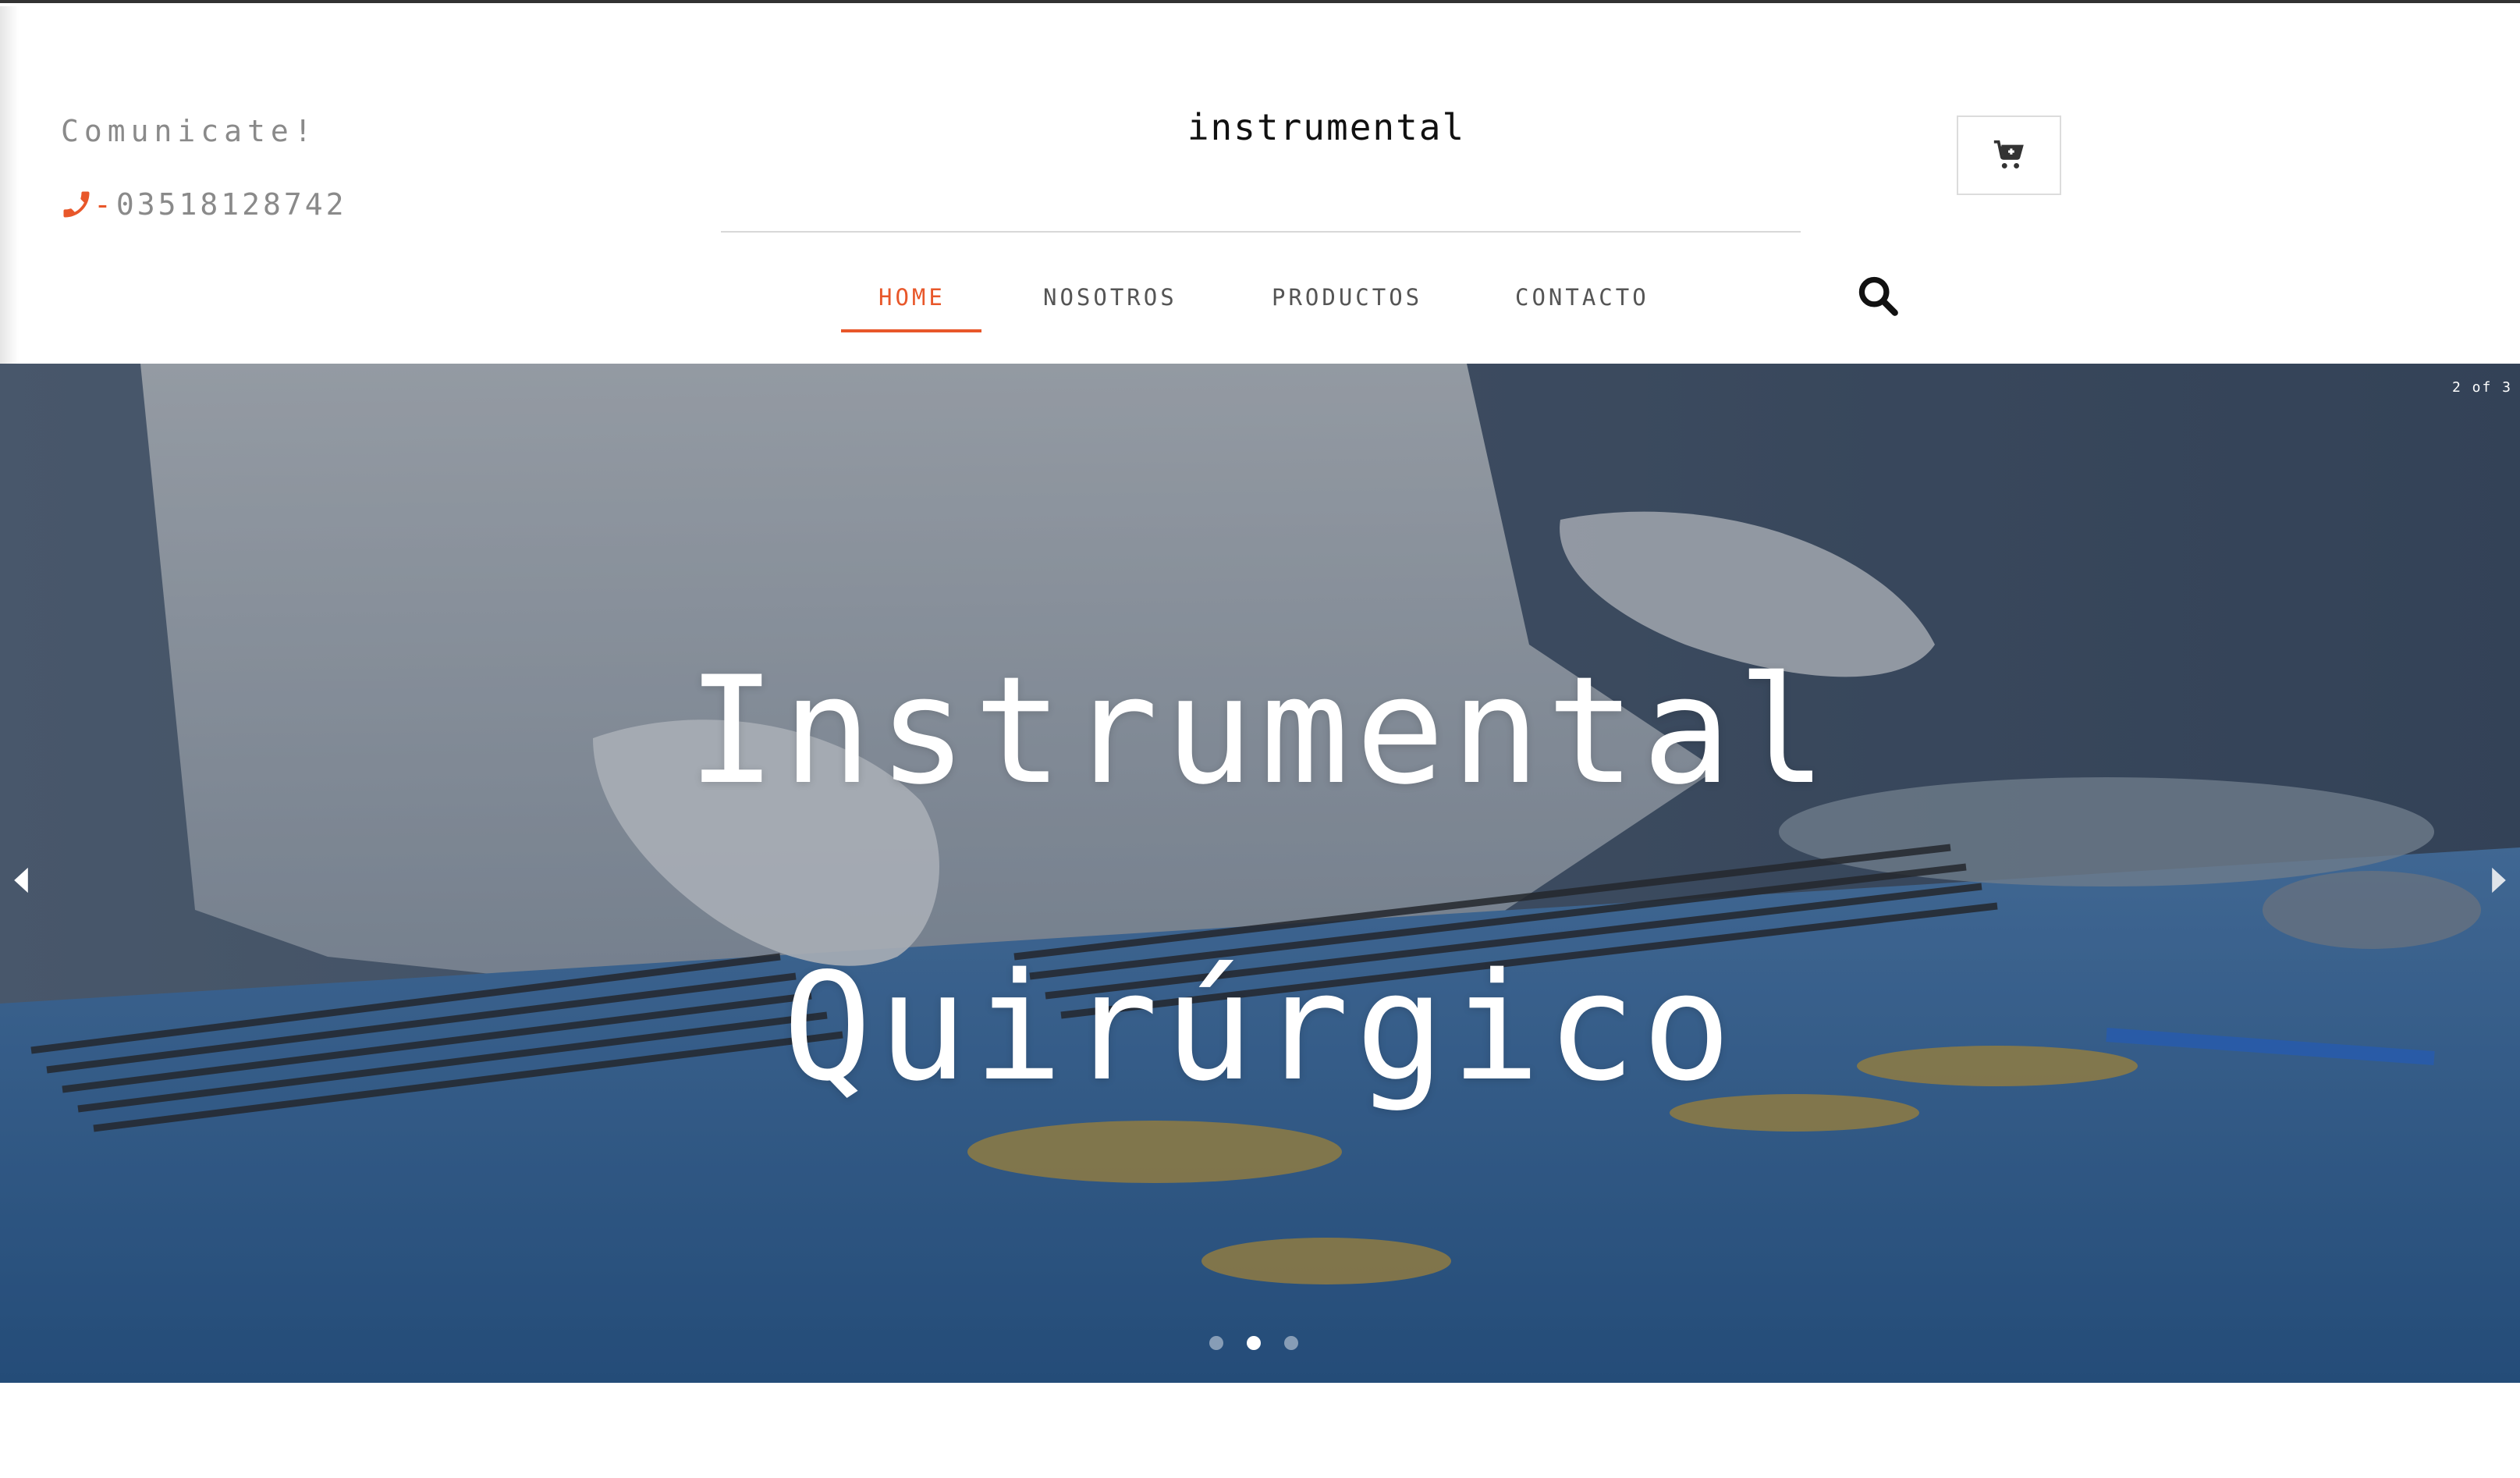 The height and width of the screenshot is (1478, 2520). What do you see at coordinates (231, 204) in the screenshot?
I see `phone-number: 03518128742` at bounding box center [231, 204].